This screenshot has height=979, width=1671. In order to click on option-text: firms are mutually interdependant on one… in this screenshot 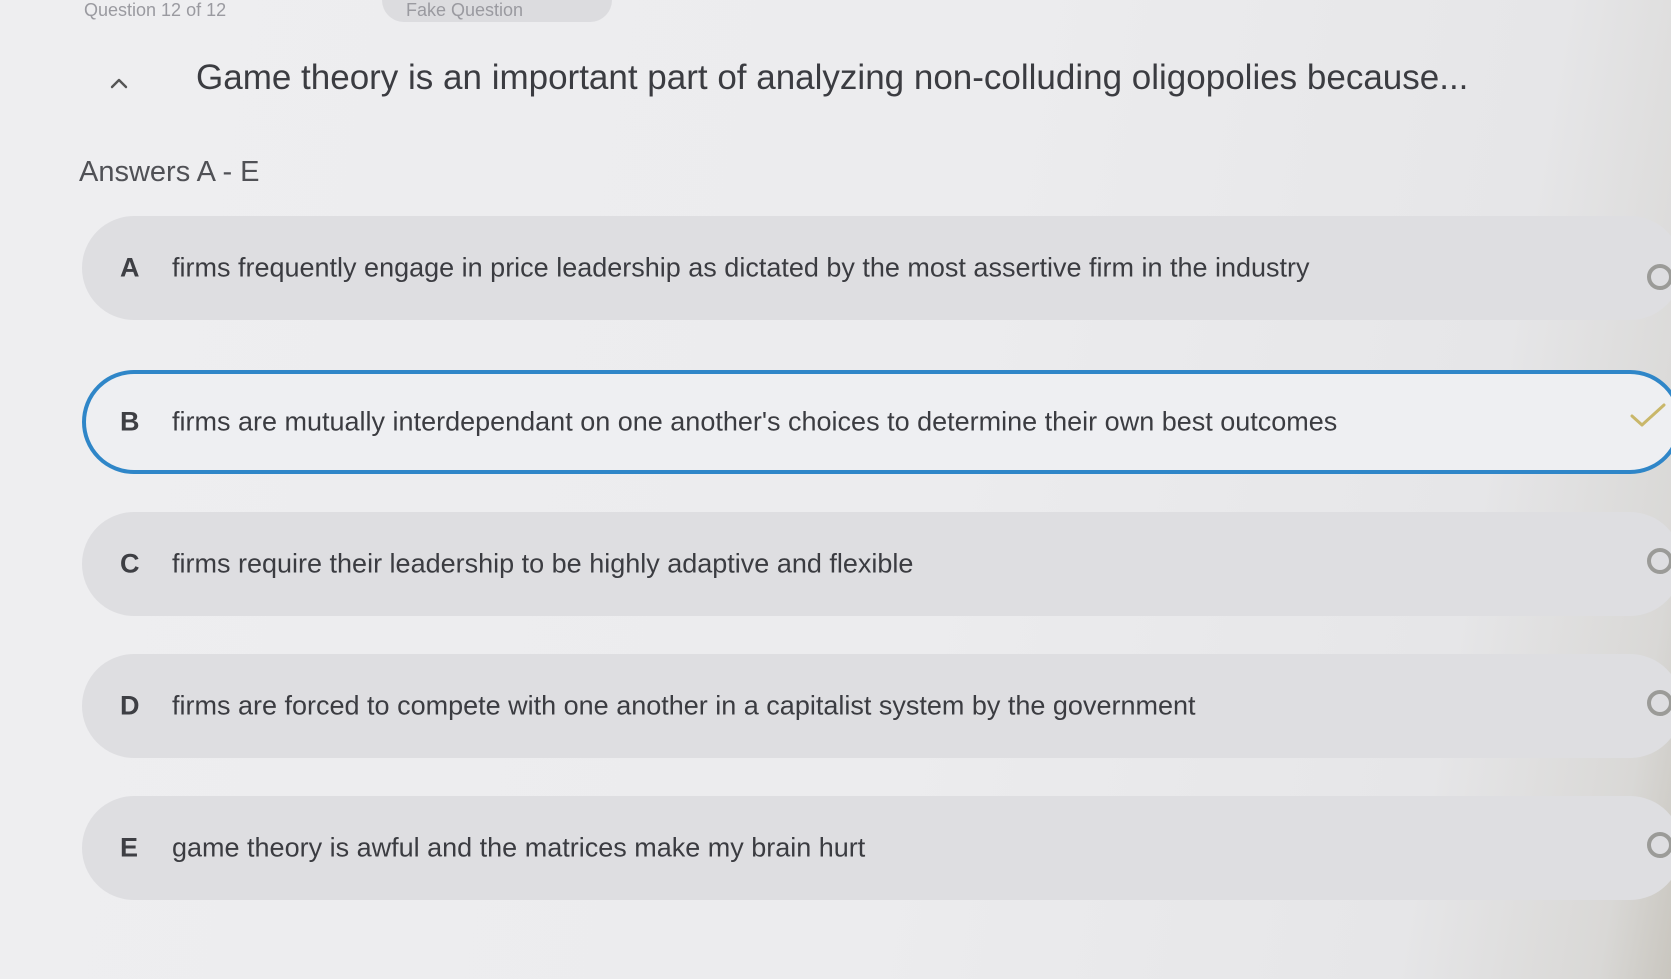, I will do `click(755, 421)`.